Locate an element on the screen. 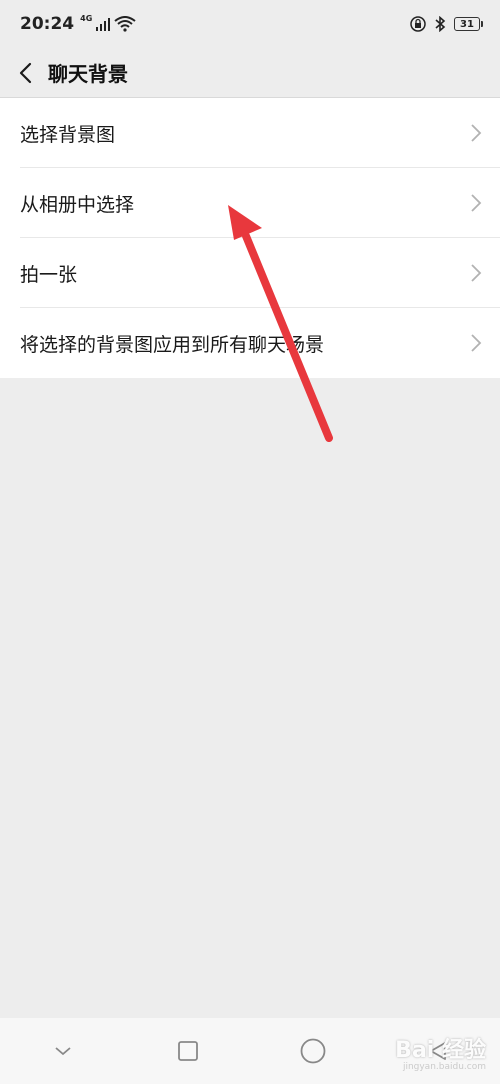 The height and width of the screenshot is (1084, 500). status-left: 20:24 4G is located at coordinates (78, 24).